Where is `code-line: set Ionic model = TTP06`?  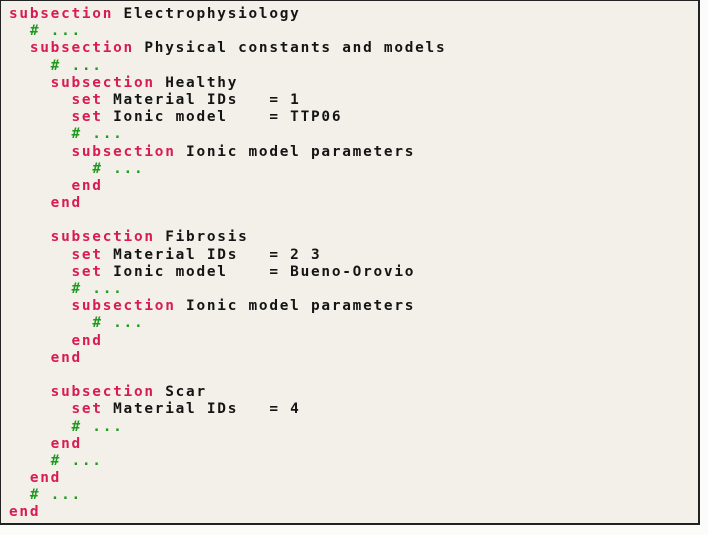
code-line: set Ionic model = TTP06 is located at coordinates (227, 117).